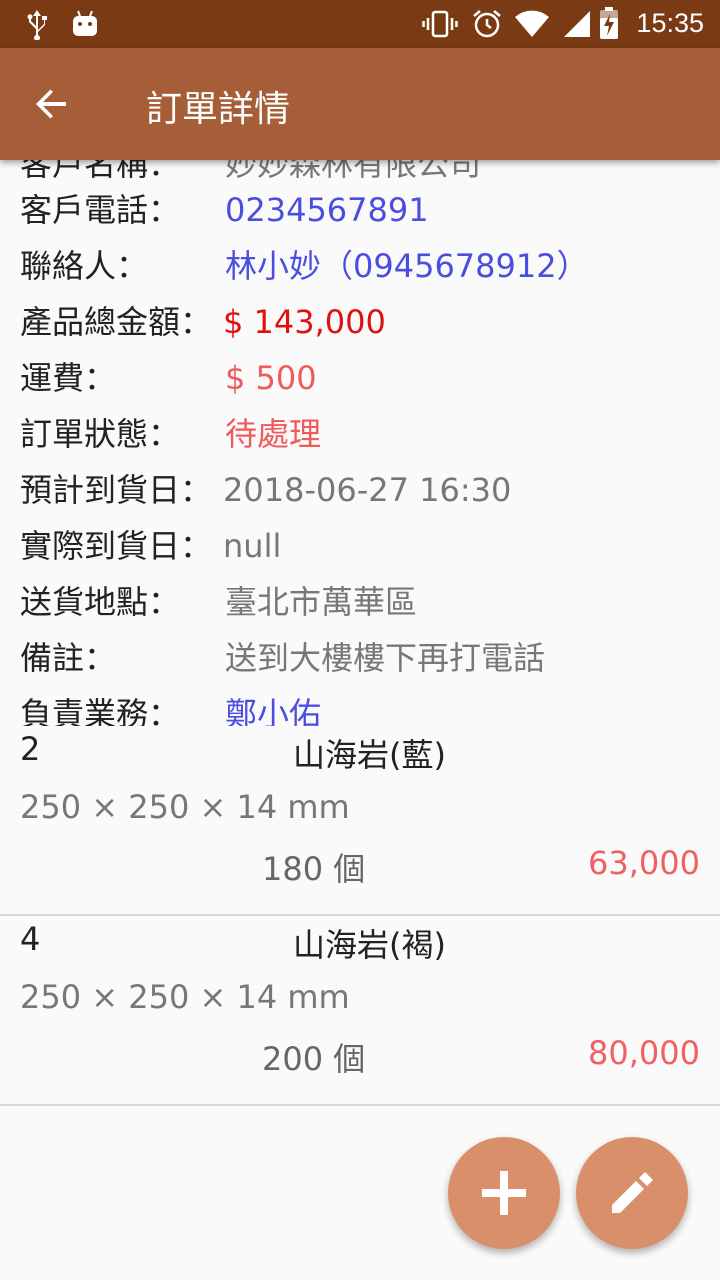  What do you see at coordinates (68, 658) in the screenshot?
I see `info-label: 備註：` at bounding box center [68, 658].